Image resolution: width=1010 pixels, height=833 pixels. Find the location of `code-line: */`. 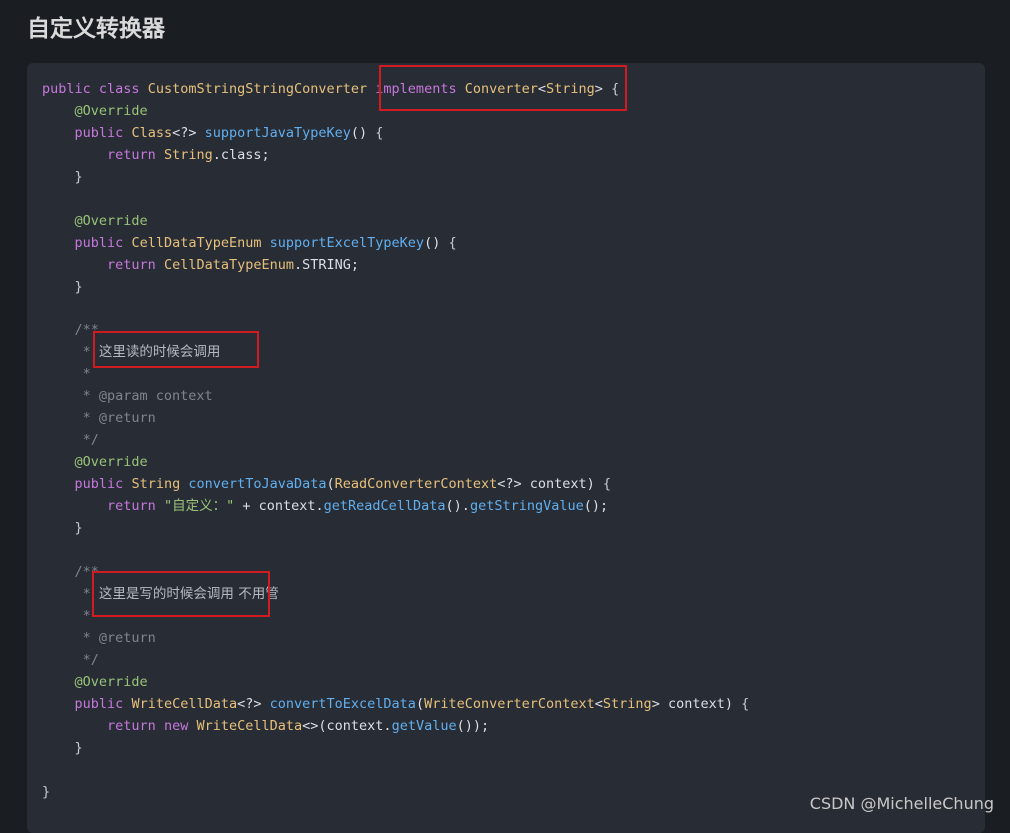

code-line: */ is located at coordinates (395, 441).